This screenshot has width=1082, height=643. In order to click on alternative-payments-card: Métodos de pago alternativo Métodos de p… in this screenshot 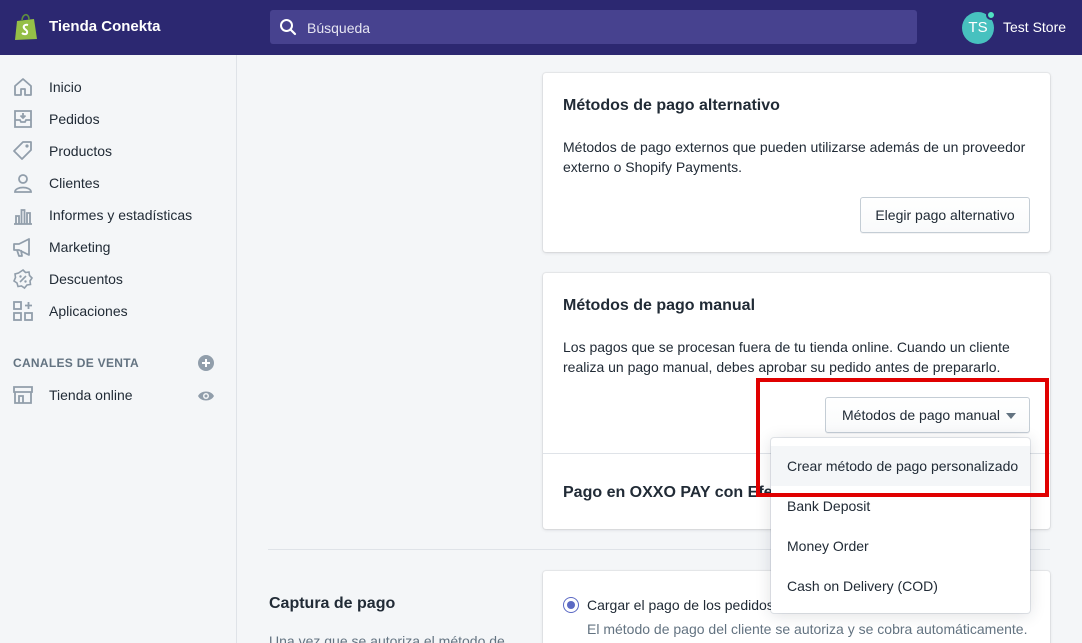, I will do `click(796, 162)`.